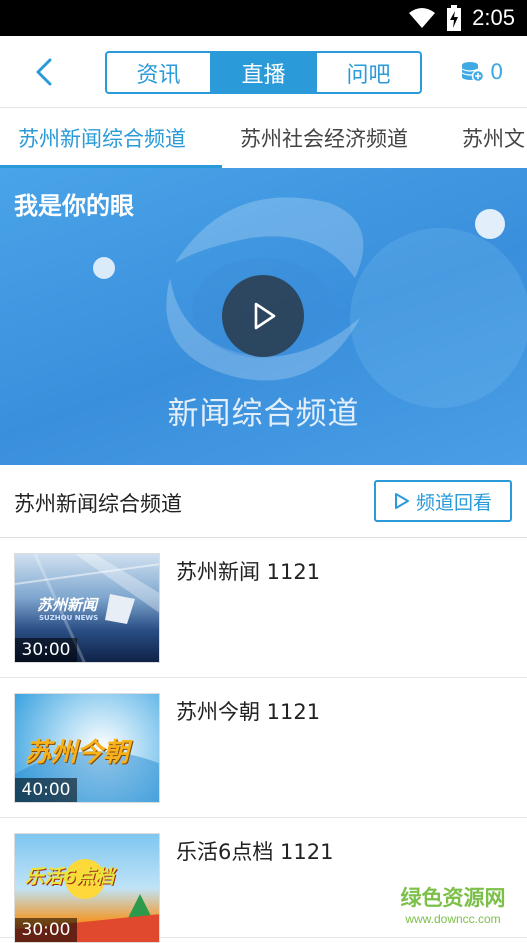  I want to click on status-bar: 2:05, so click(263, 18).